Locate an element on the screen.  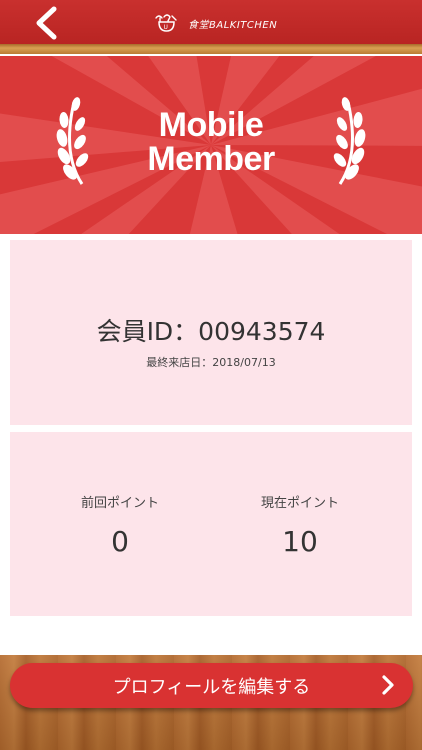
last-visit-date: 最終来店日：2018/07/13 is located at coordinates (211, 362).